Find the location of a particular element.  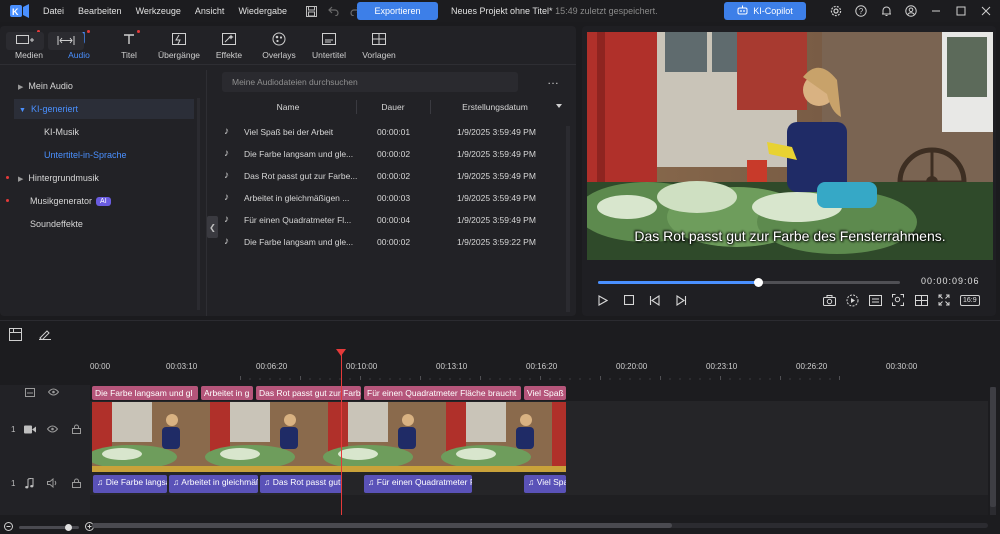

fit-timeline-button is located at coordinates (66, 41).